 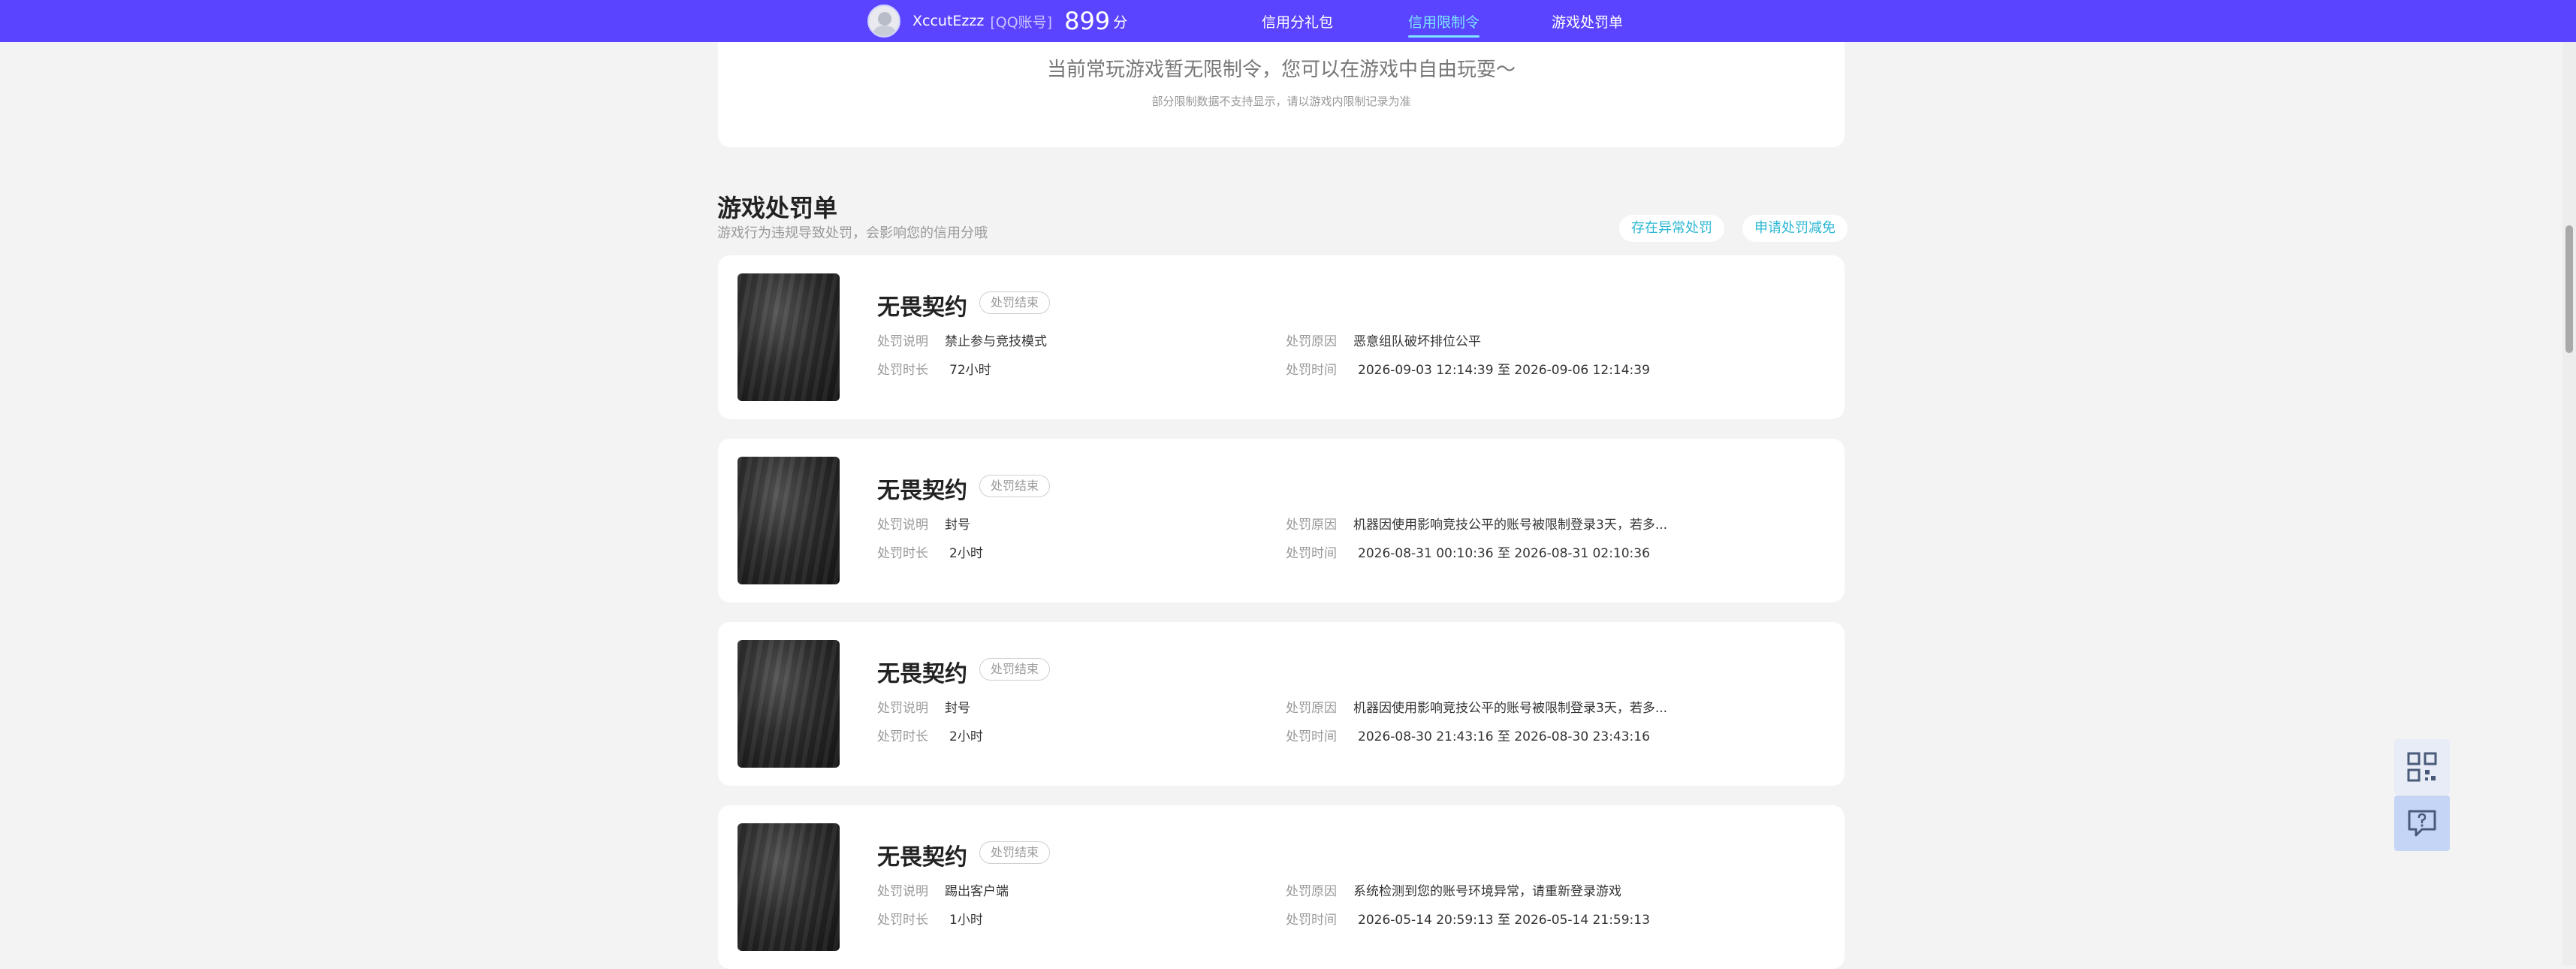 What do you see at coordinates (1022, 22) in the screenshot?
I see `account-type: [QQ账号]` at bounding box center [1022, 22].